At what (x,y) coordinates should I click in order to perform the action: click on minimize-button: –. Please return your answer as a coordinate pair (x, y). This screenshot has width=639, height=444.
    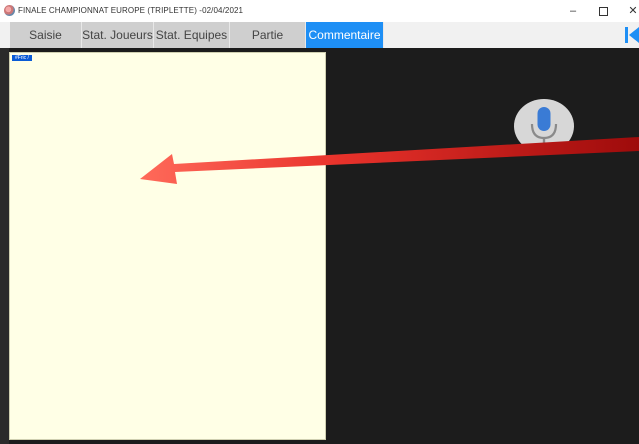
    Looking at the image, I should click on (573, 11).